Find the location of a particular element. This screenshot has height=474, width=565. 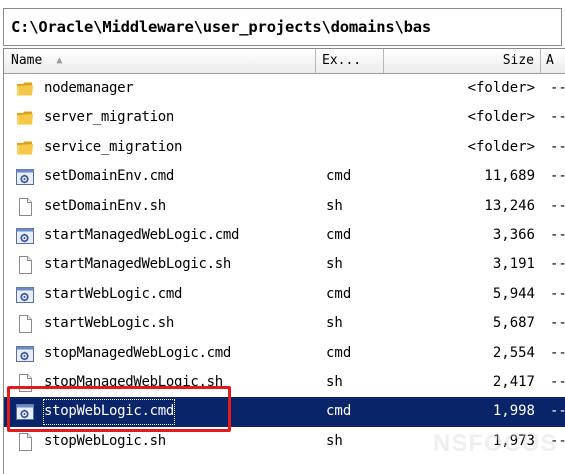

column-header-size: Size is located at coordinates (462, 61).